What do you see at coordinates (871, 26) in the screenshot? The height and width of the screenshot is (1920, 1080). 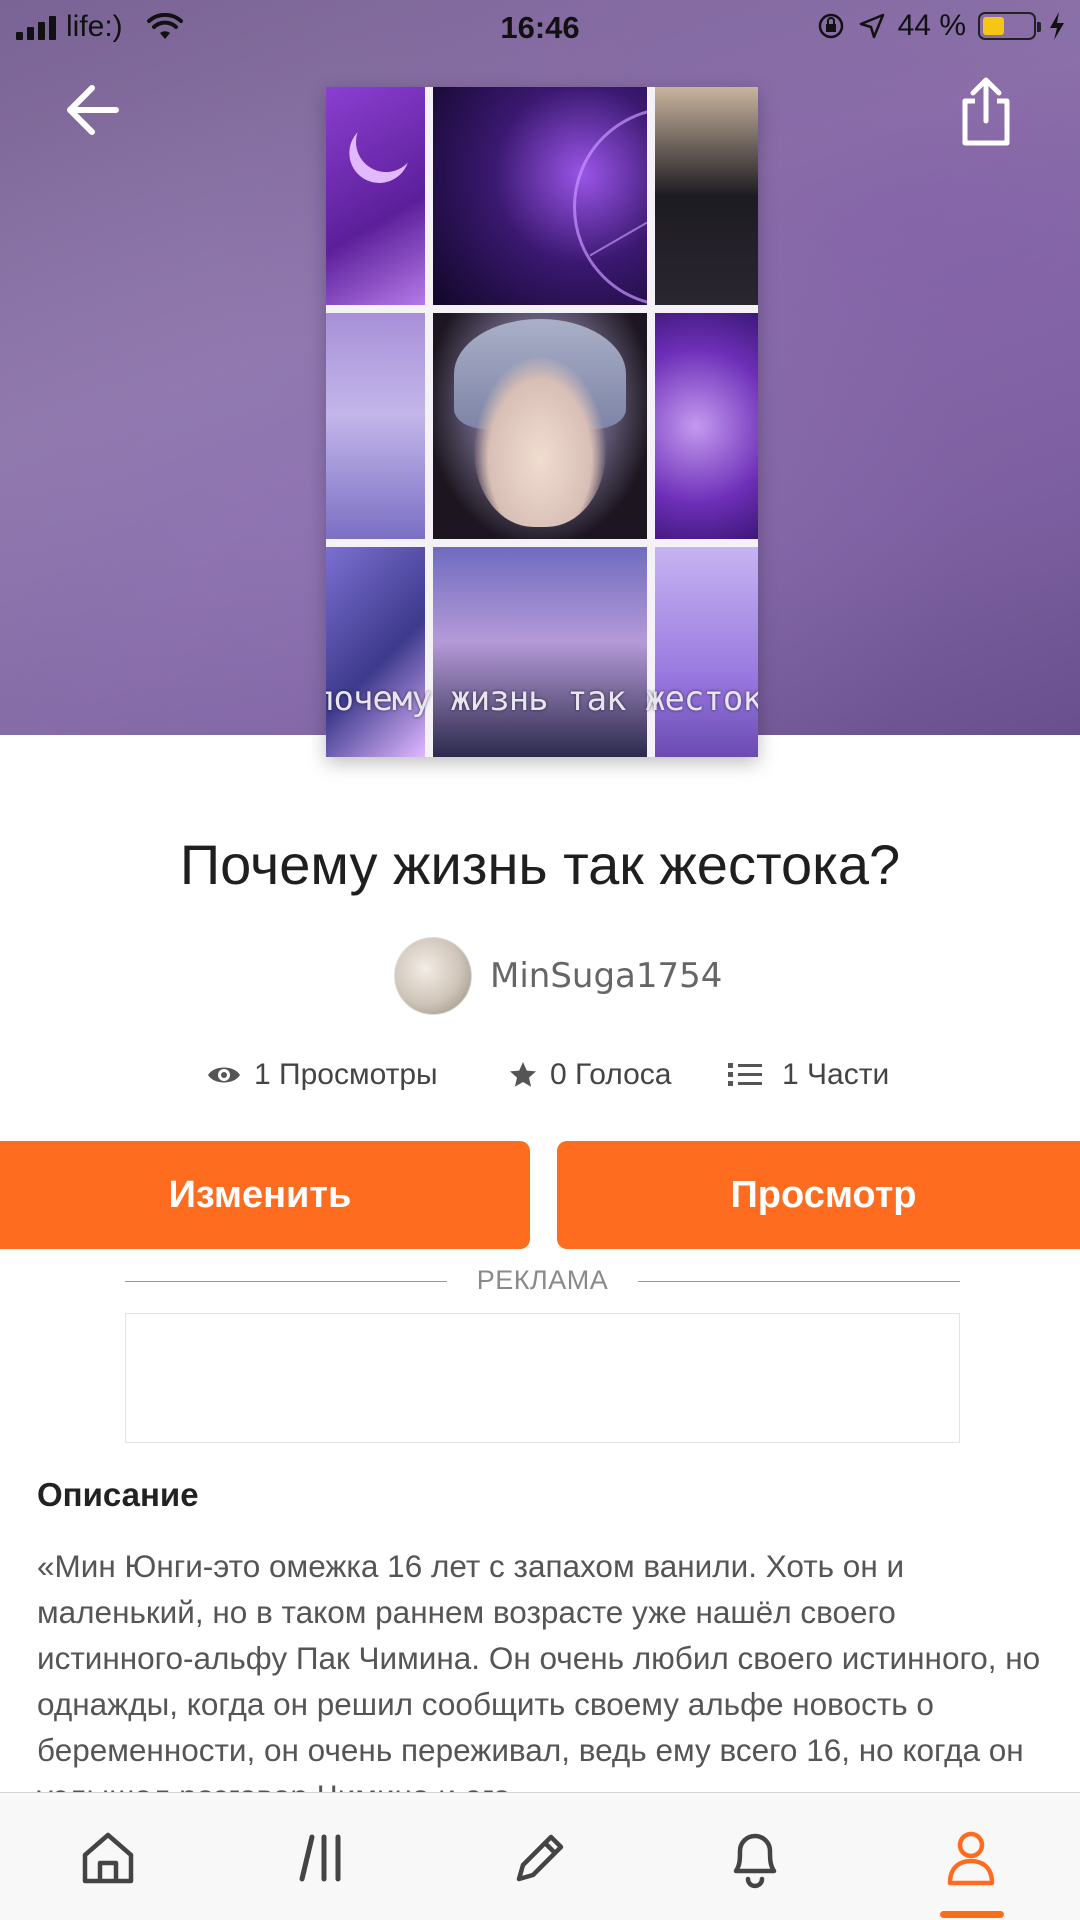 I see `location-icon` at bounding box center [871, 26].